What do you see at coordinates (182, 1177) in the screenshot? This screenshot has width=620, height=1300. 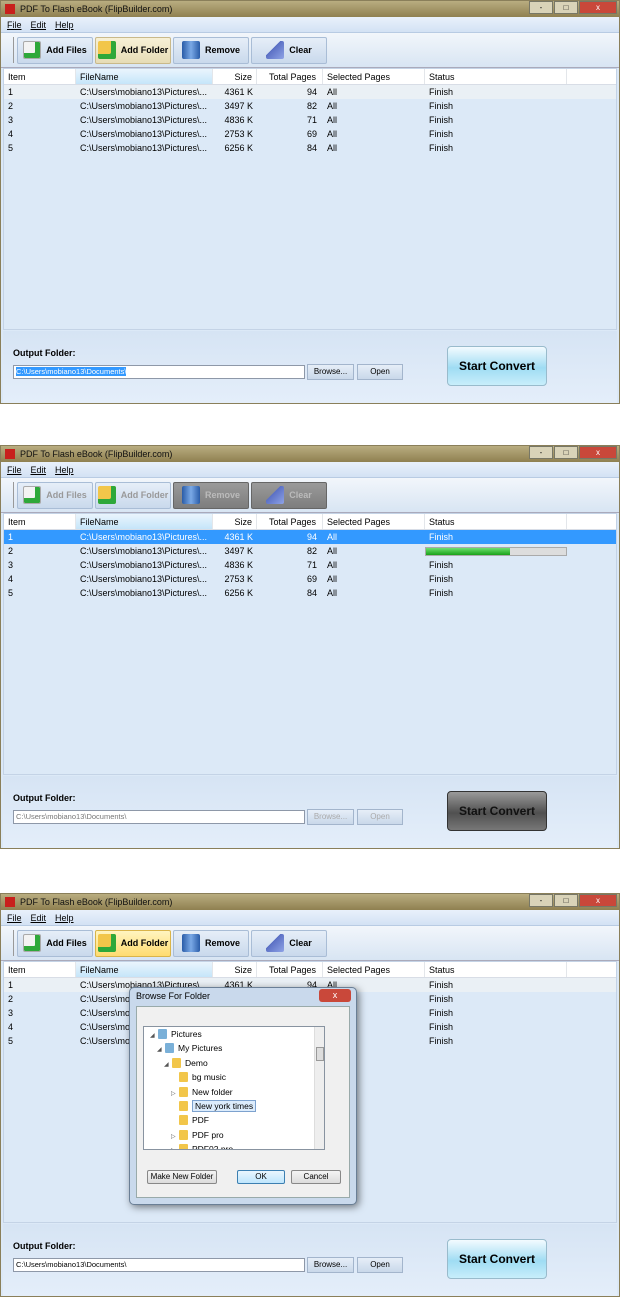 I see `make-new-folder-button: Make New Folder` at bounding box center [182, 1177].